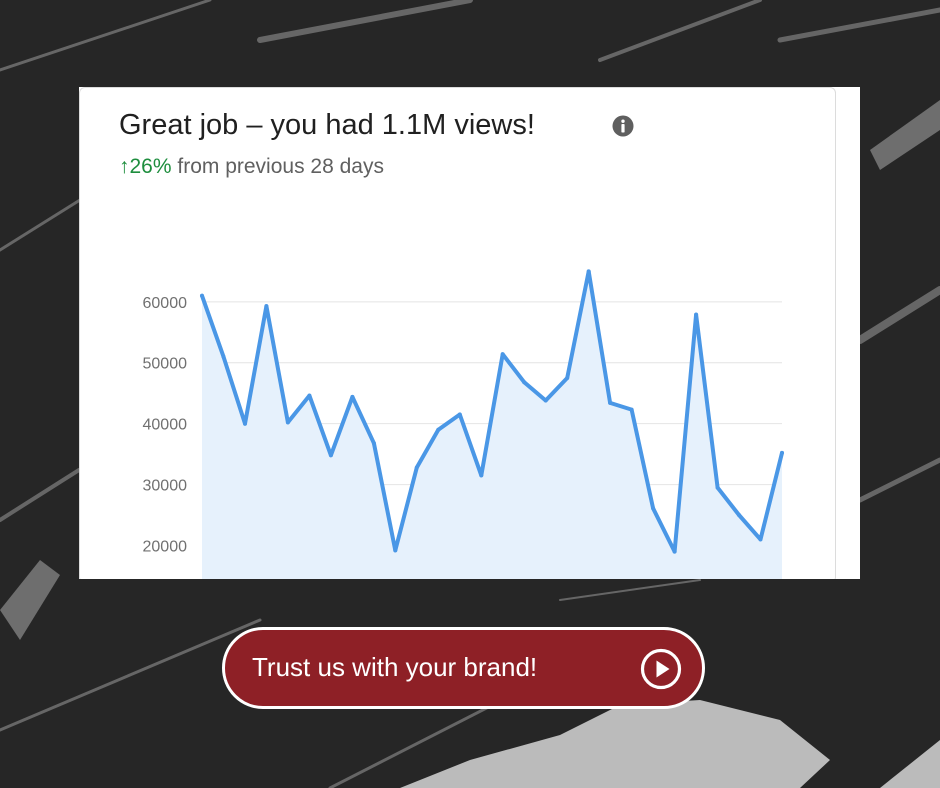  I want to click on y-tick-label: 60000, so click(165, 303).